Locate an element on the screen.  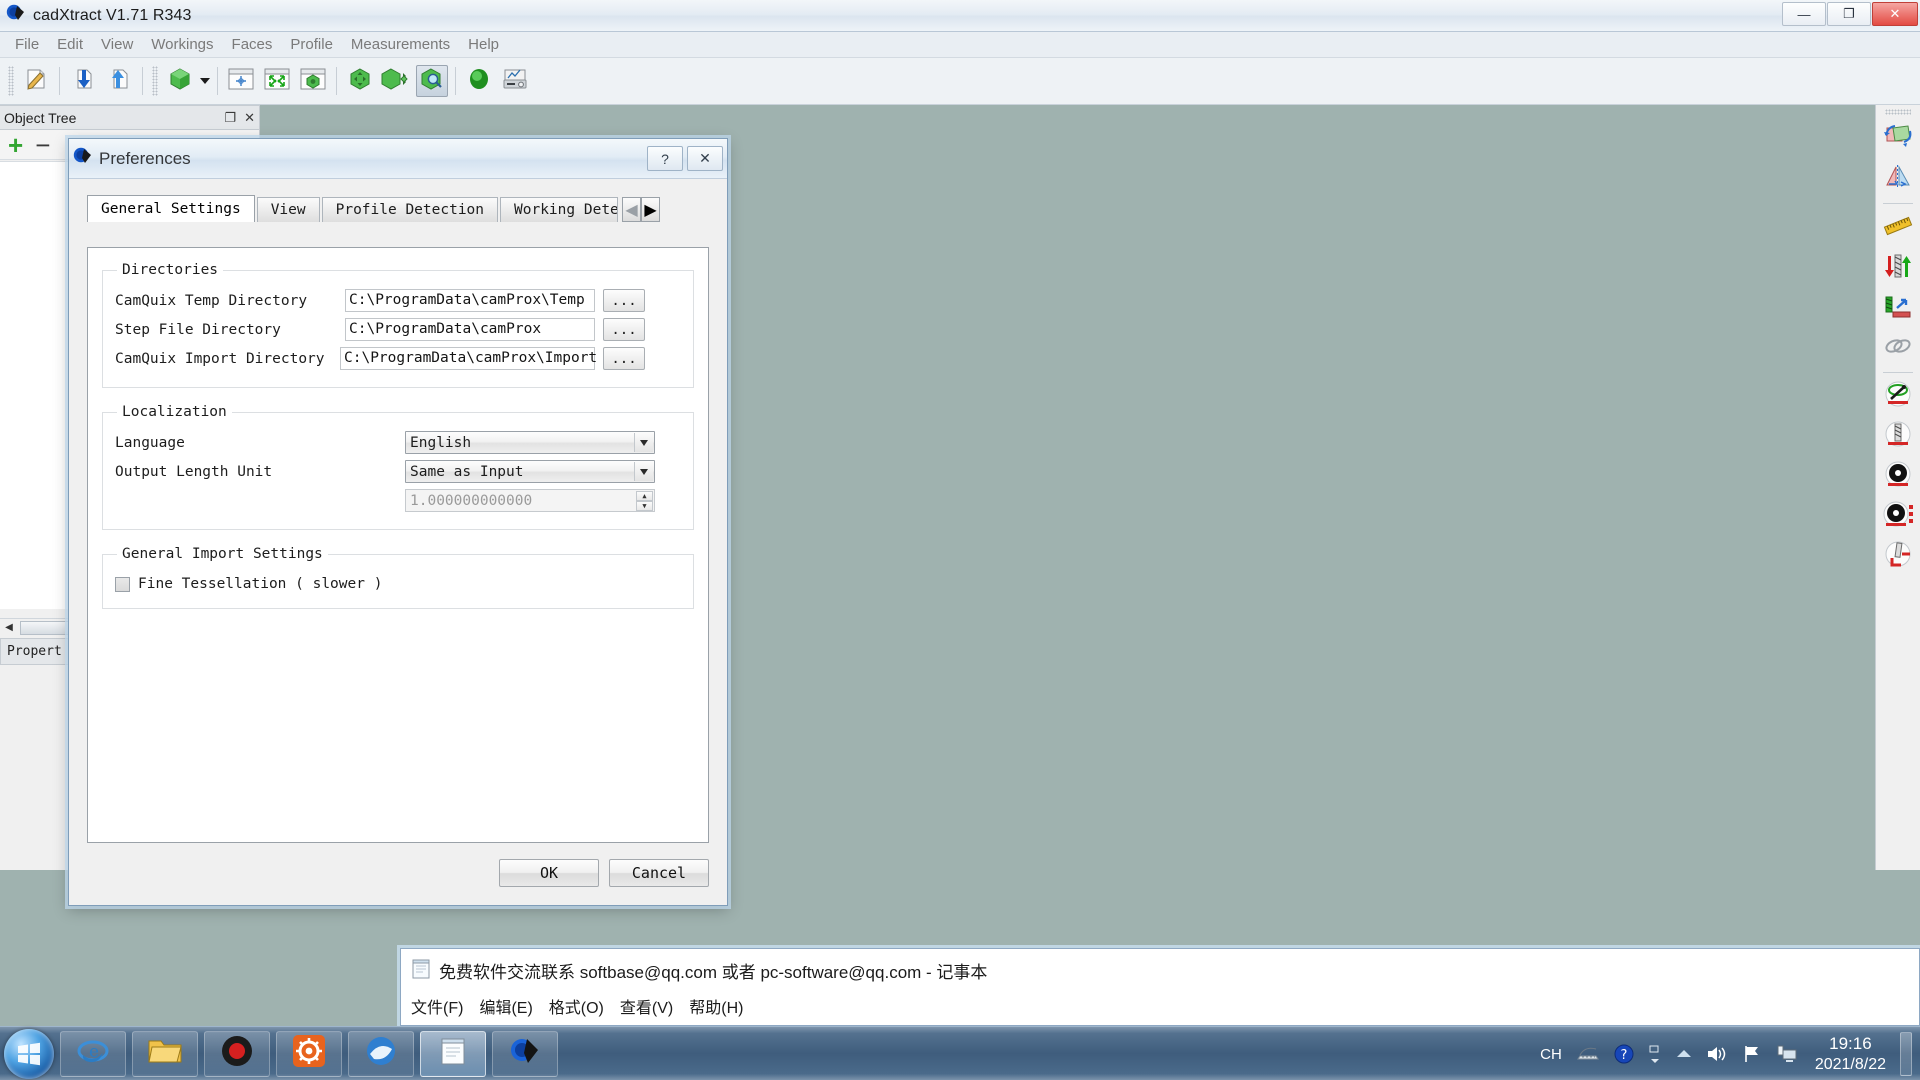
window-switch-icon is located at coordinates (1655, 1054).